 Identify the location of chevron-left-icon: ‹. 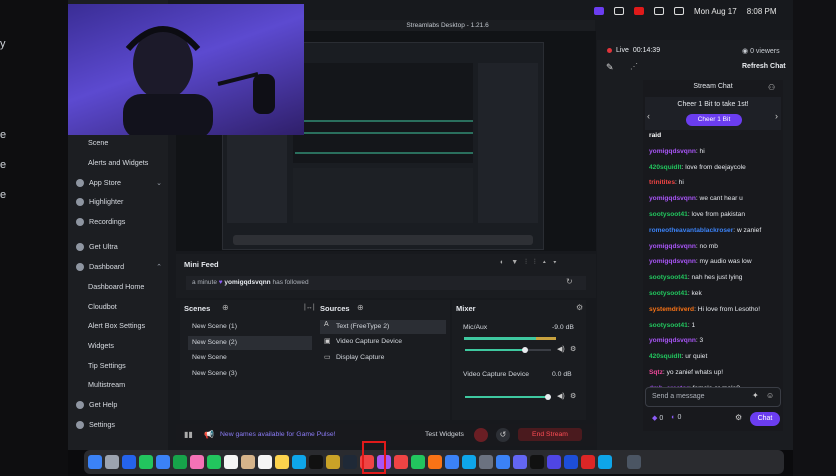
(648, 116).